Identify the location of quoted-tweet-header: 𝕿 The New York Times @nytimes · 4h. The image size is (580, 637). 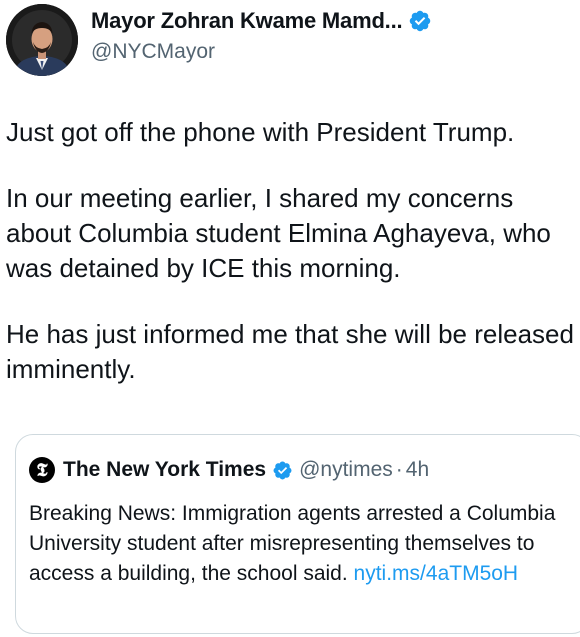
(229, 470).